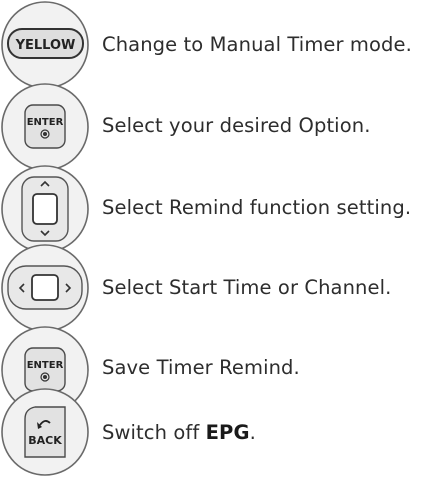 This screenshot has width=444, height=477. Describe the element at coordinates (257, 207) in the screenshot. I see `step-text-remind-function: Select Remind function setting.` at that location.